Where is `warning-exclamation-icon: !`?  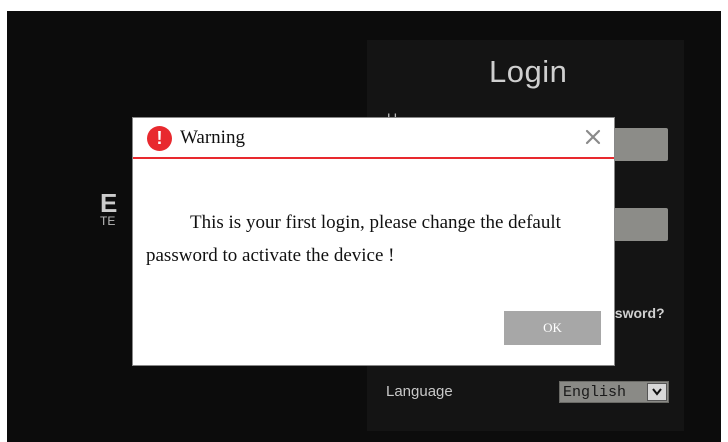
warning-exclamation-icon: ! is located at coordinates (159, 138).